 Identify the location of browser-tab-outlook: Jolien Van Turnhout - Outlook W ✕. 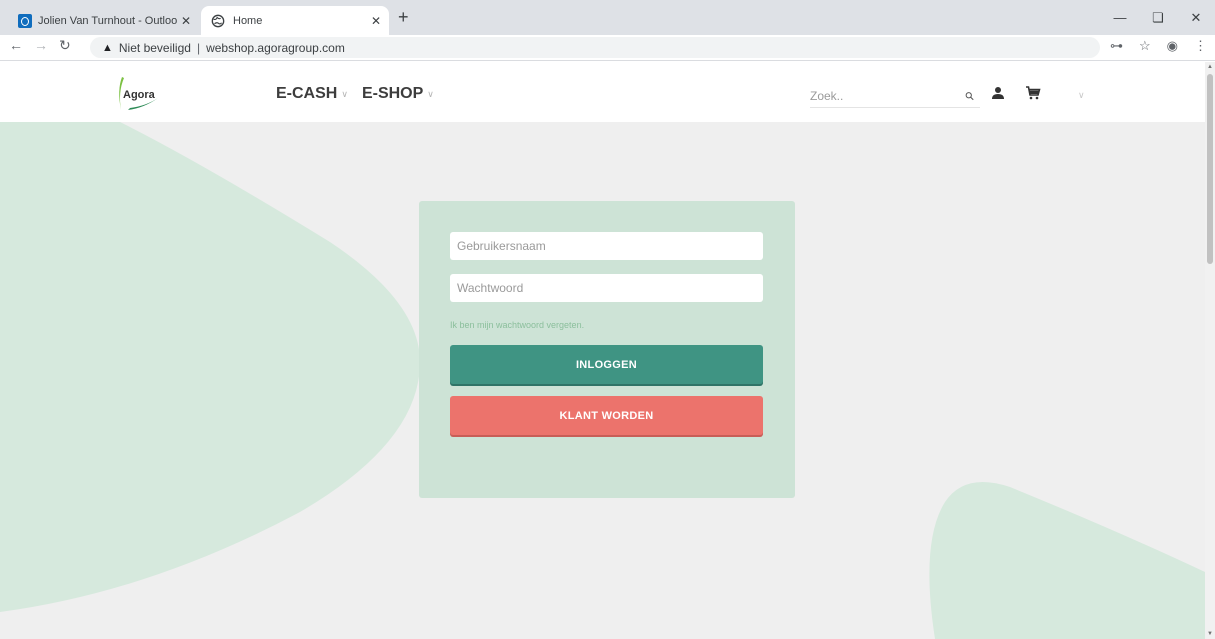
(104, 20).